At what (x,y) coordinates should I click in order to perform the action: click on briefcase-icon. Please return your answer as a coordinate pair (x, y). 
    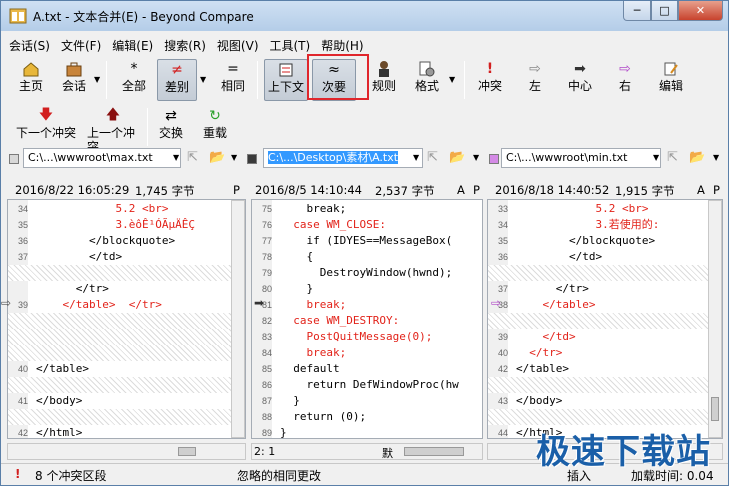
    Looking at the image, I should click on (74, 69).